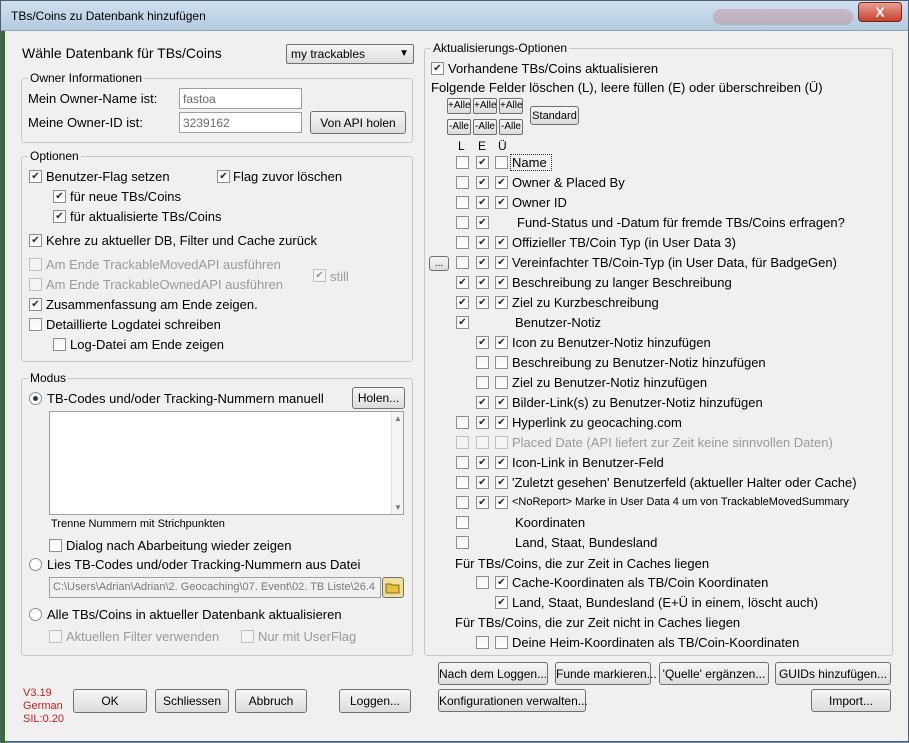 The width and height of the screenshot is (909, 743). I want to click on field-14-e-checkbox, so click(482, 442).